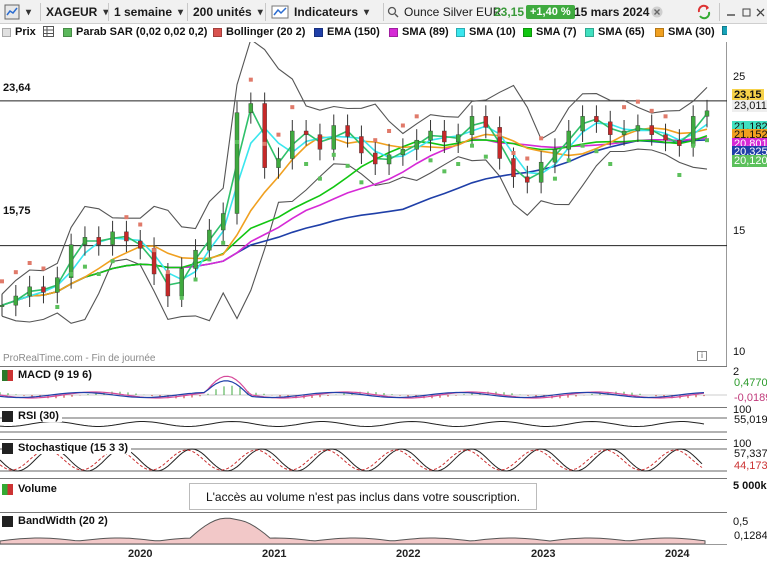 The width and height of the screenshot is (767, 562). What do you see at coordinates (749, 466) in the screenshot?
I see `stochastic-d-value: 44,173` at bounding box center [749, 466].